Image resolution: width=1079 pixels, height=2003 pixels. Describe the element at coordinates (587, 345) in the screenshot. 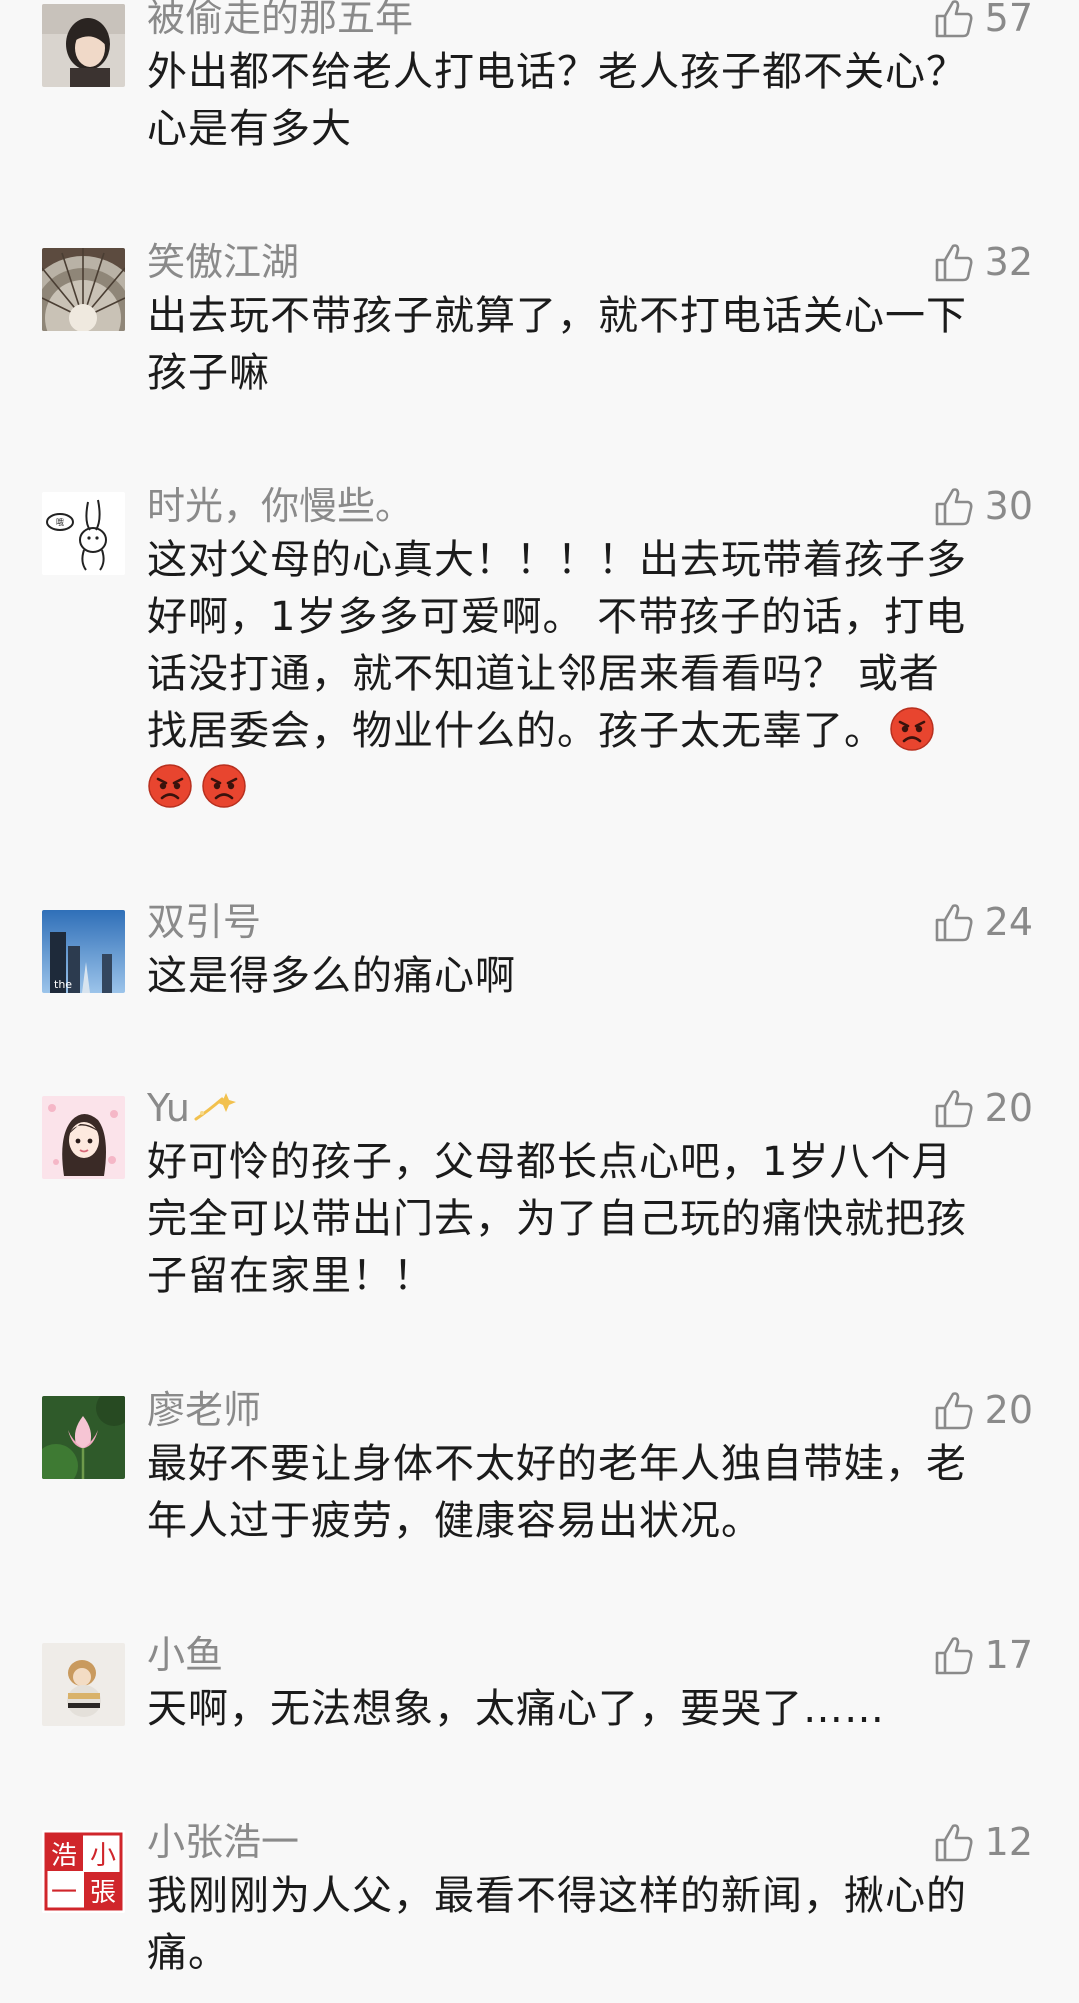

I see `comment-text: 出去玩不带孩子就算了，就不打电话关心一下 孩子嘛` at that location.